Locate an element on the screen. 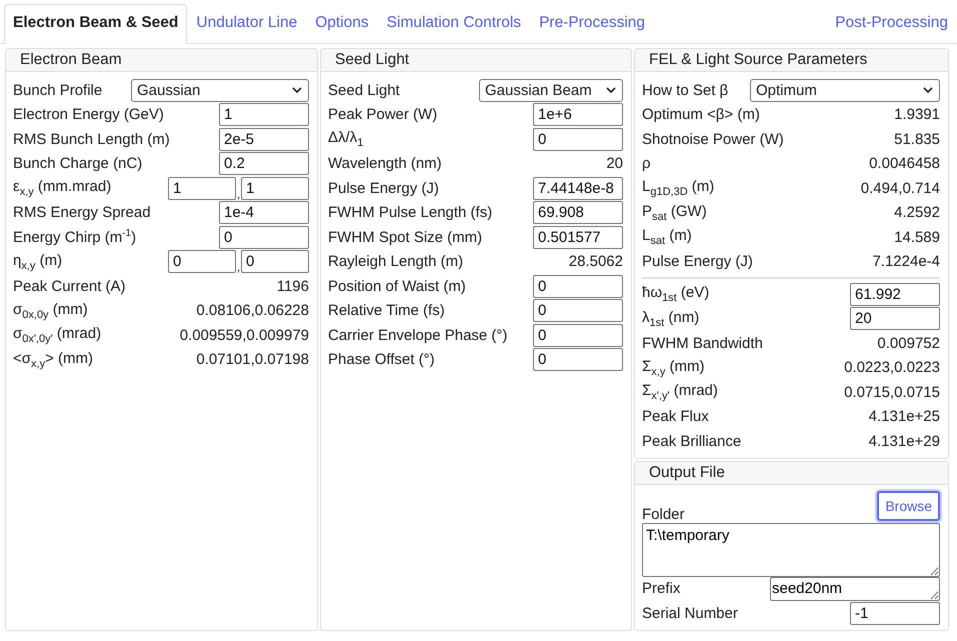  value-text: 14.589 is located at coordinates (917, 237).